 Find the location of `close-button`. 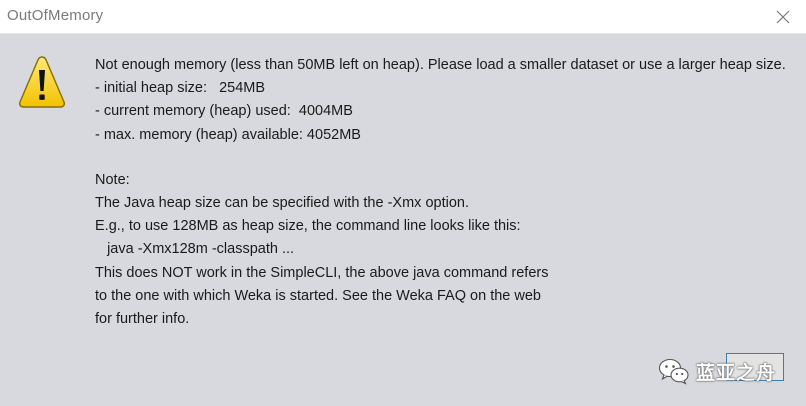

close-button is located at coordinates (783, 16).